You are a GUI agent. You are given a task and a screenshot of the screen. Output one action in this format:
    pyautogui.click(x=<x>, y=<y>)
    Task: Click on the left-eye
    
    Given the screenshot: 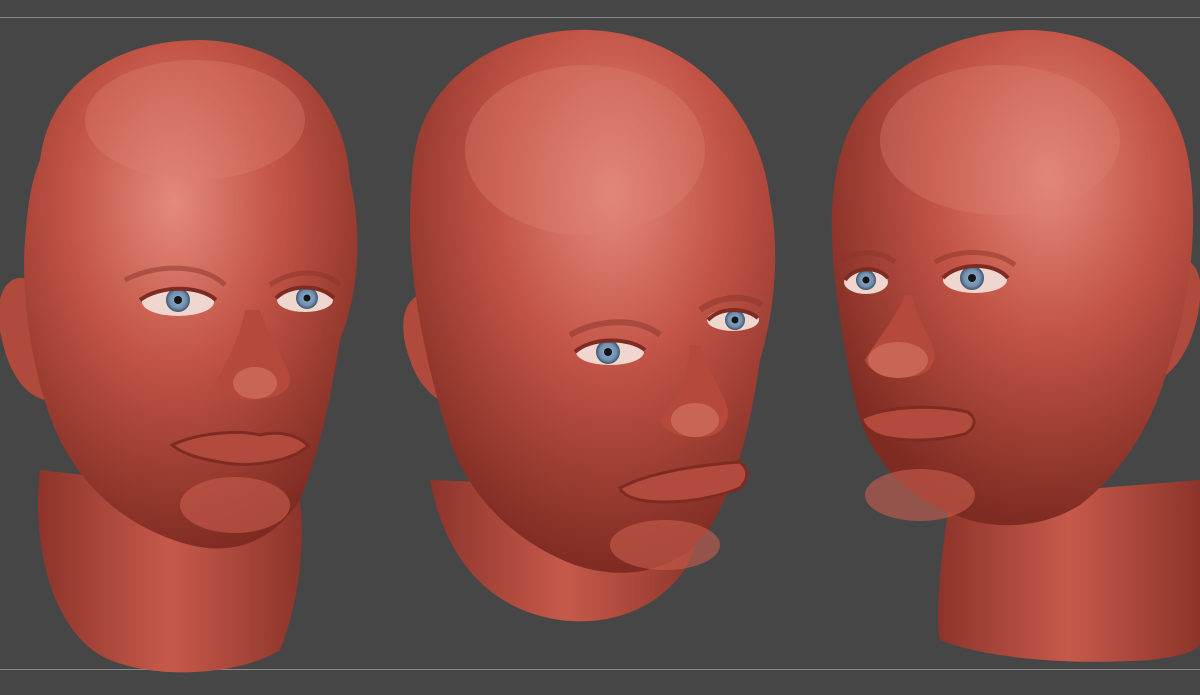 What is the action you would take?
    pyautogui.click(x=866, y=280)
    